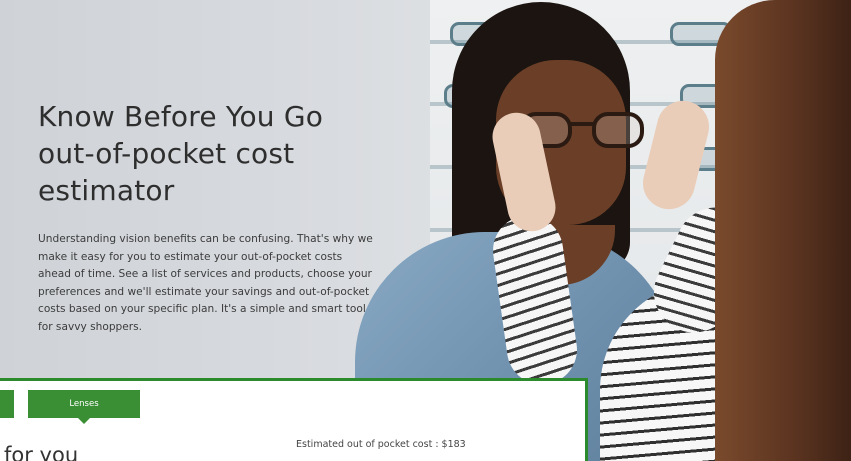  Describe the element at coordinates (381, 444) in the screenshot. I see `estimated-cost-label: Estimated out of pocket cost : $183` at that location.